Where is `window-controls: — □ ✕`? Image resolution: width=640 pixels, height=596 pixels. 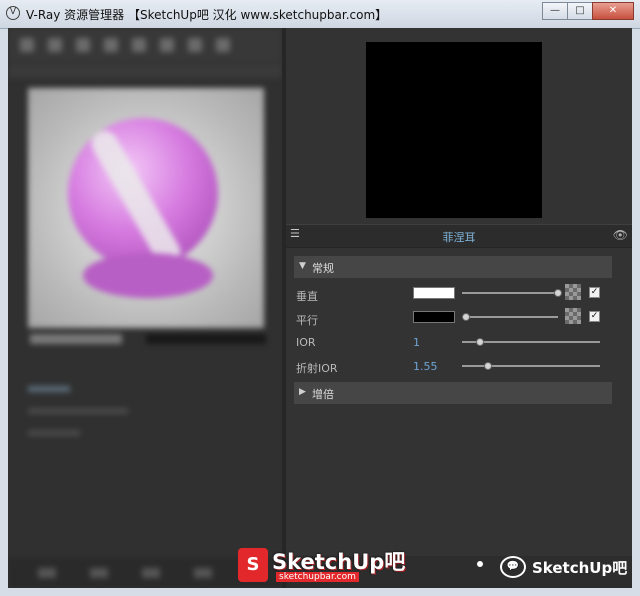 window-controls: — □ ✕ is located at coordinates (588, 11).